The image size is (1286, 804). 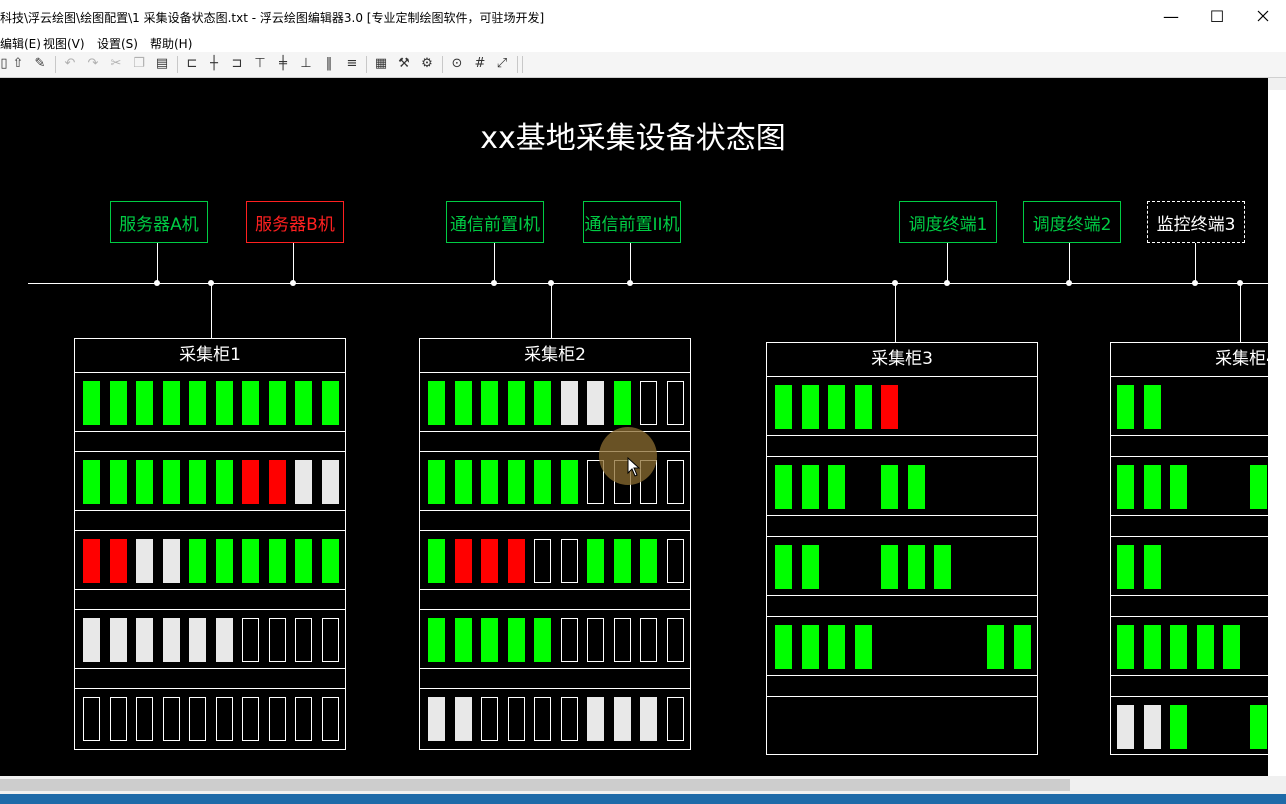 I want to click on cabinet-4: 采集柜4, so click(x=1198, y=548).